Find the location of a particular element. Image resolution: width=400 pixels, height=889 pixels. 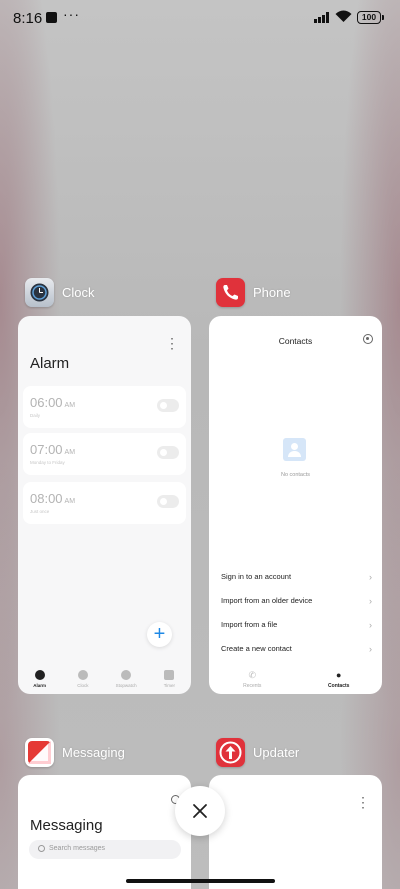

phone-app-header: Phone is located at coordinates (253, 292).